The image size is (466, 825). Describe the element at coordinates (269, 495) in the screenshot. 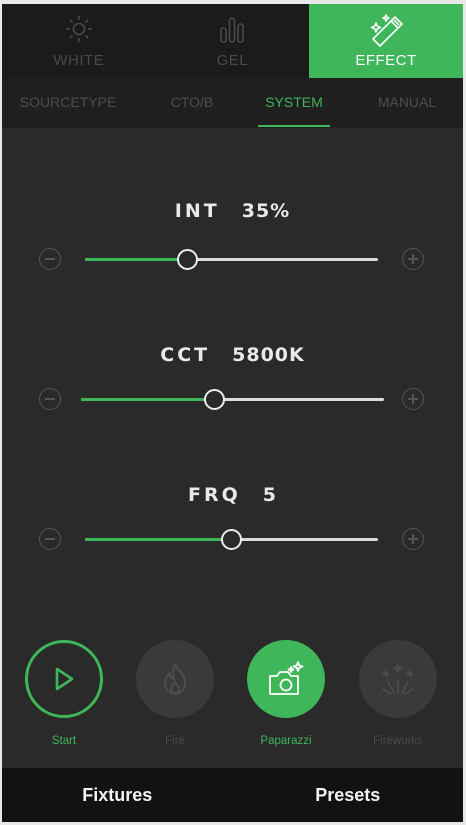

I see `frq-value: 5` at that location.